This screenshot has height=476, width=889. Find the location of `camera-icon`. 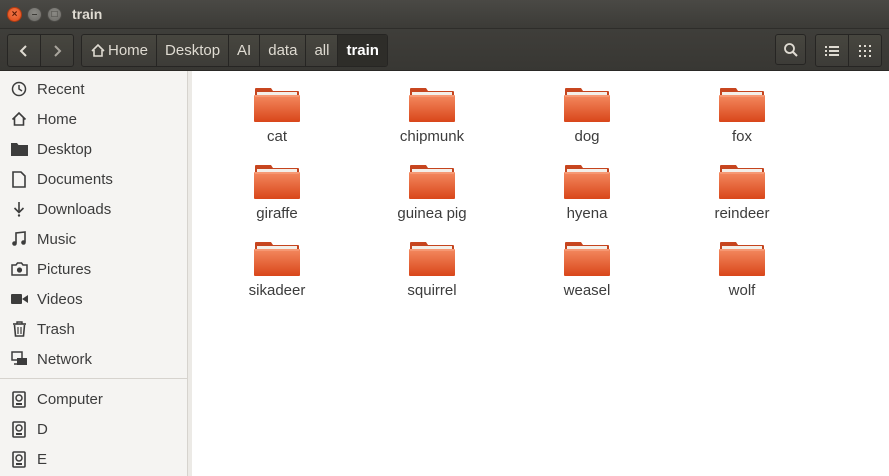

camera-icon is located at coordinates (19, 269).